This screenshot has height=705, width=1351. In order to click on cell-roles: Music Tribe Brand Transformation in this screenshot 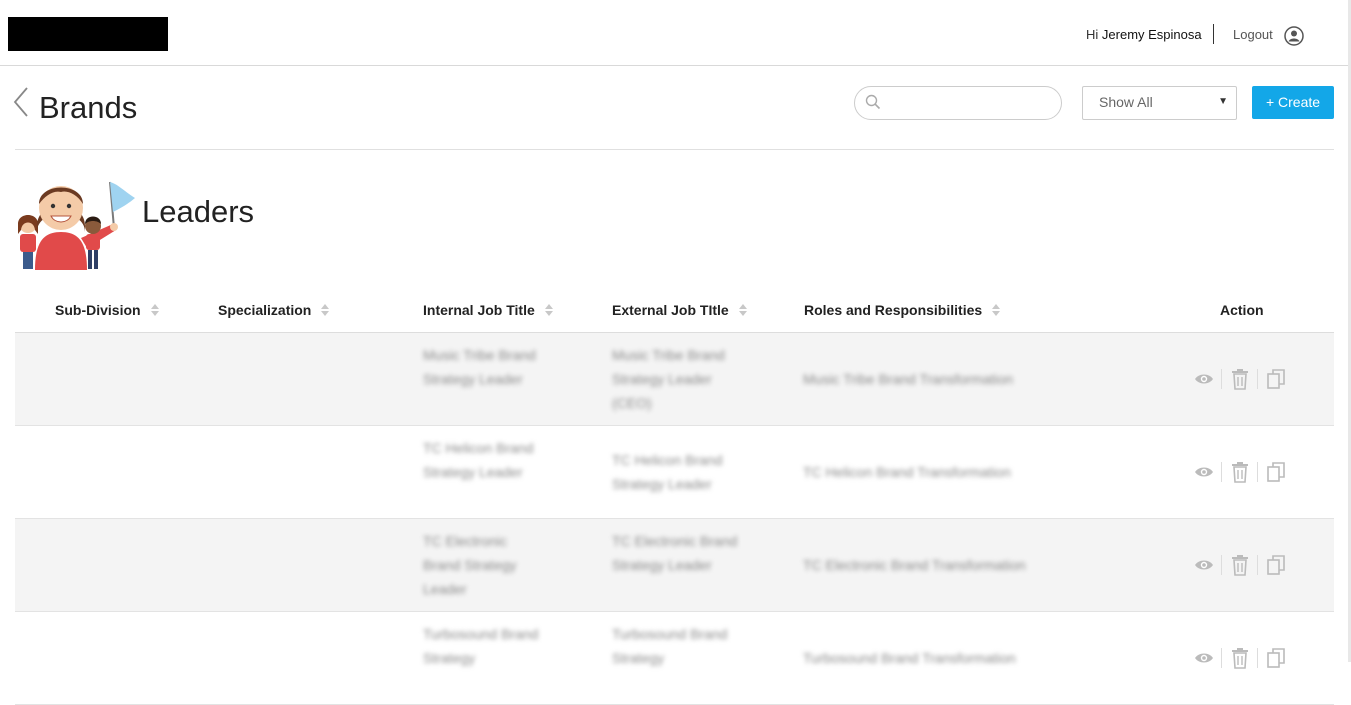, I will do `click(908, 379)`.